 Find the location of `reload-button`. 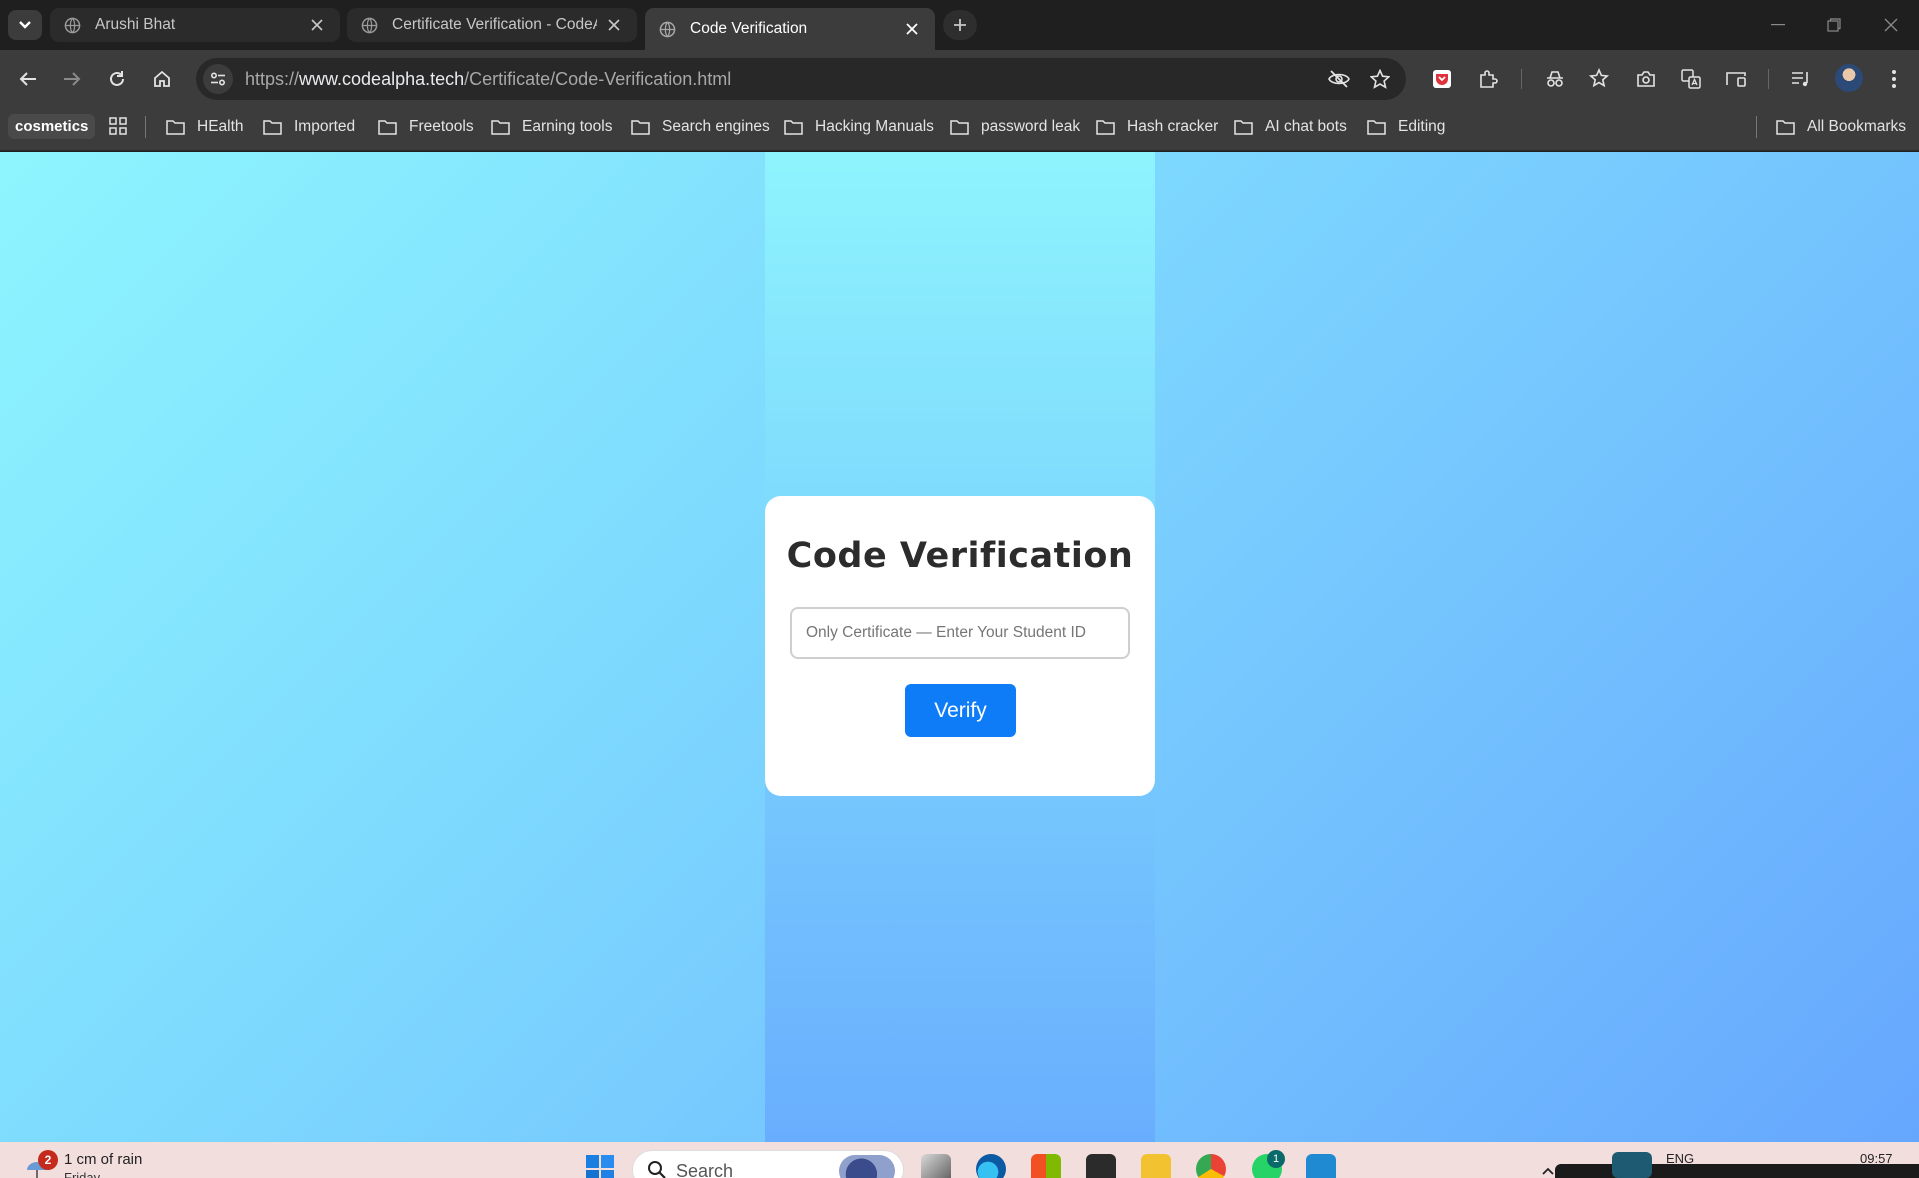

reload-button is located at coordinates (117, 79).